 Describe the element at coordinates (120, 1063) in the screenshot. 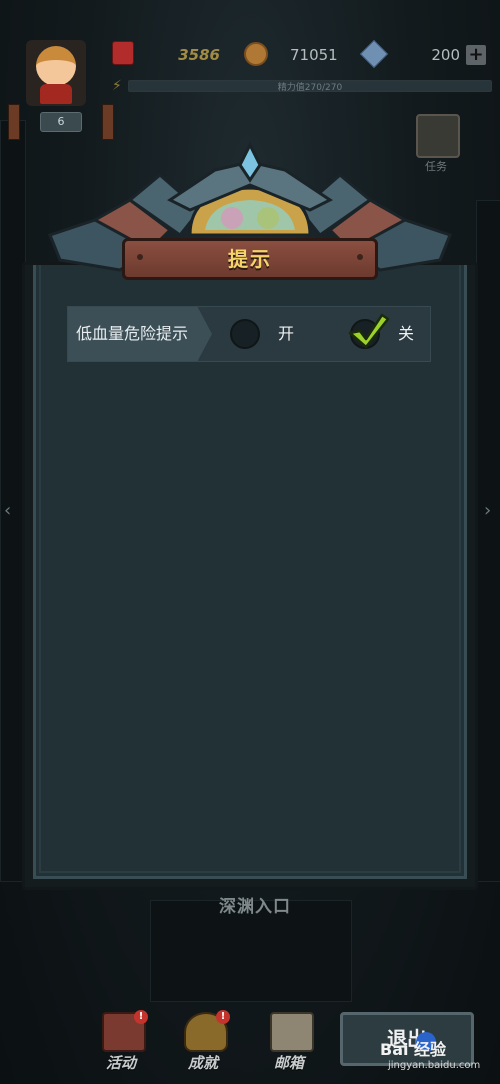

I see `nav-label: 活动` at that location.